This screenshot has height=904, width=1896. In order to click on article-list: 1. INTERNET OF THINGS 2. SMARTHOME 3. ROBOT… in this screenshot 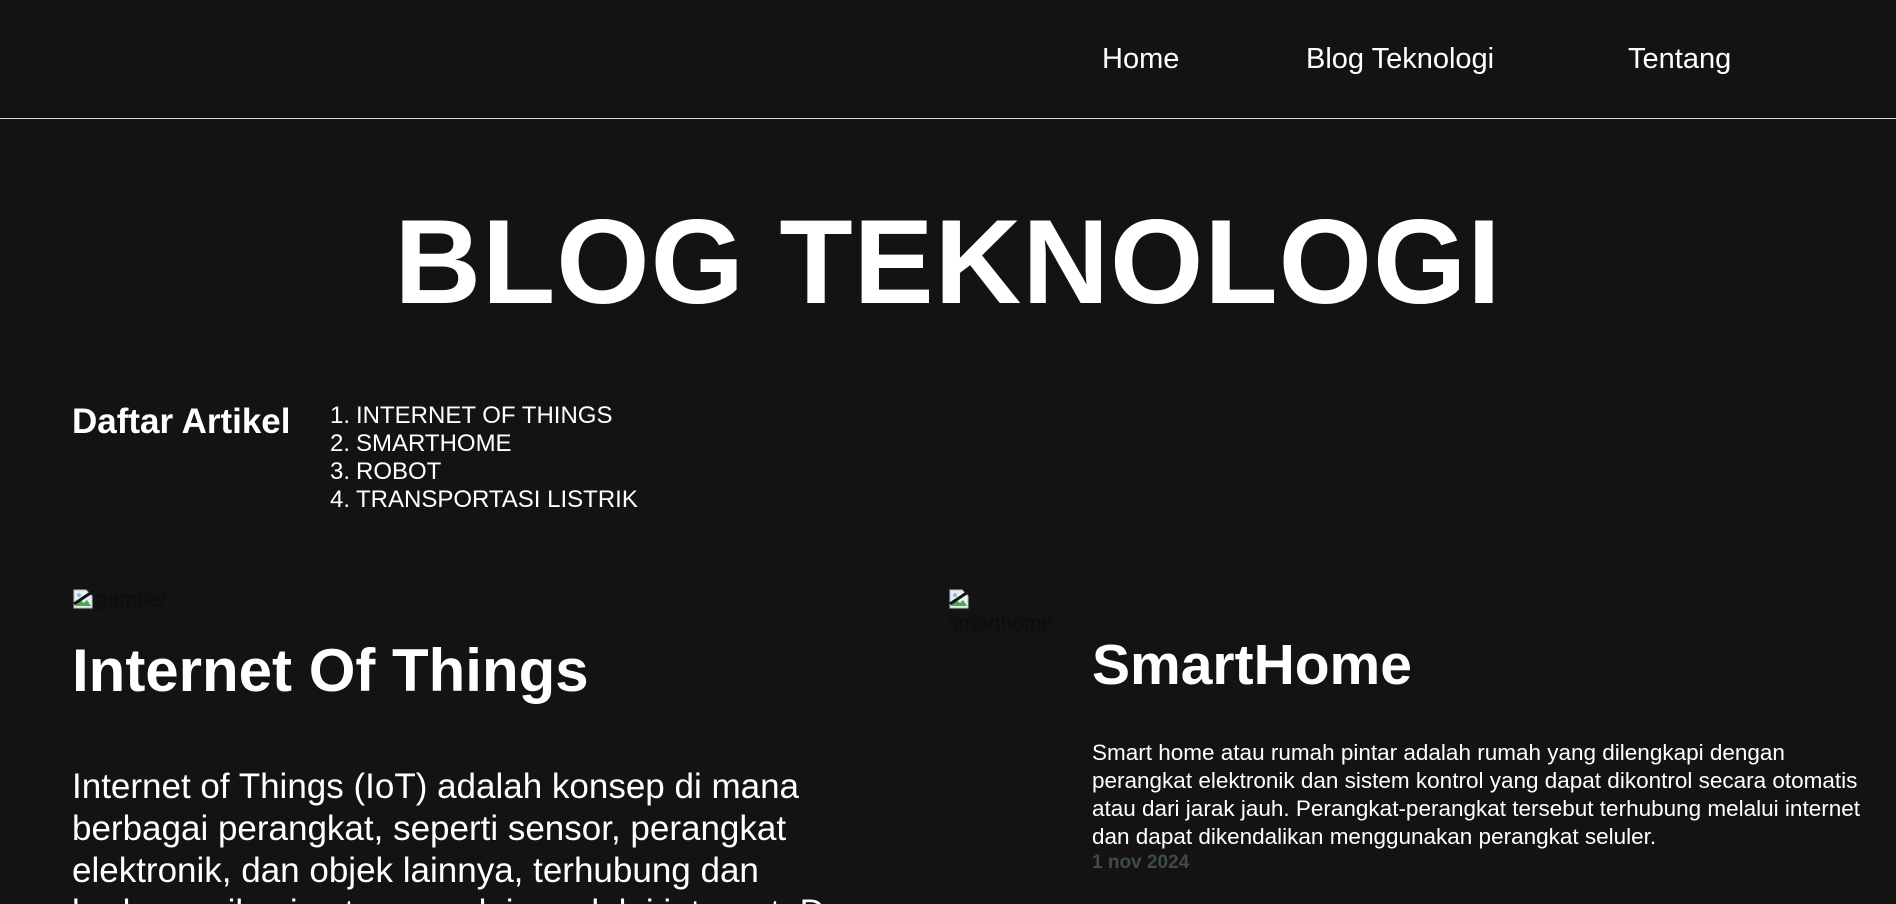, I will do `click(484, 458)`.